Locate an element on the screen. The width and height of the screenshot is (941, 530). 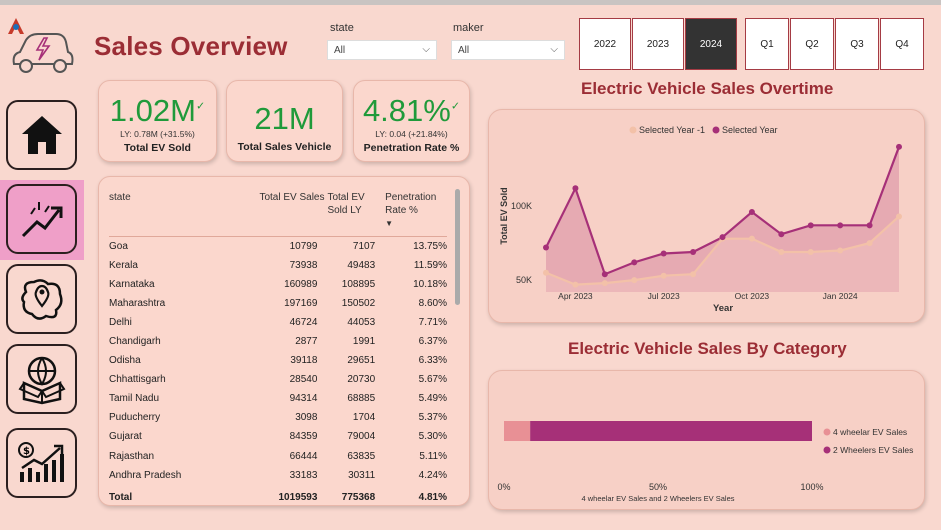
chevron-down-icon: ⌵ is located at coordinates (426, 49).